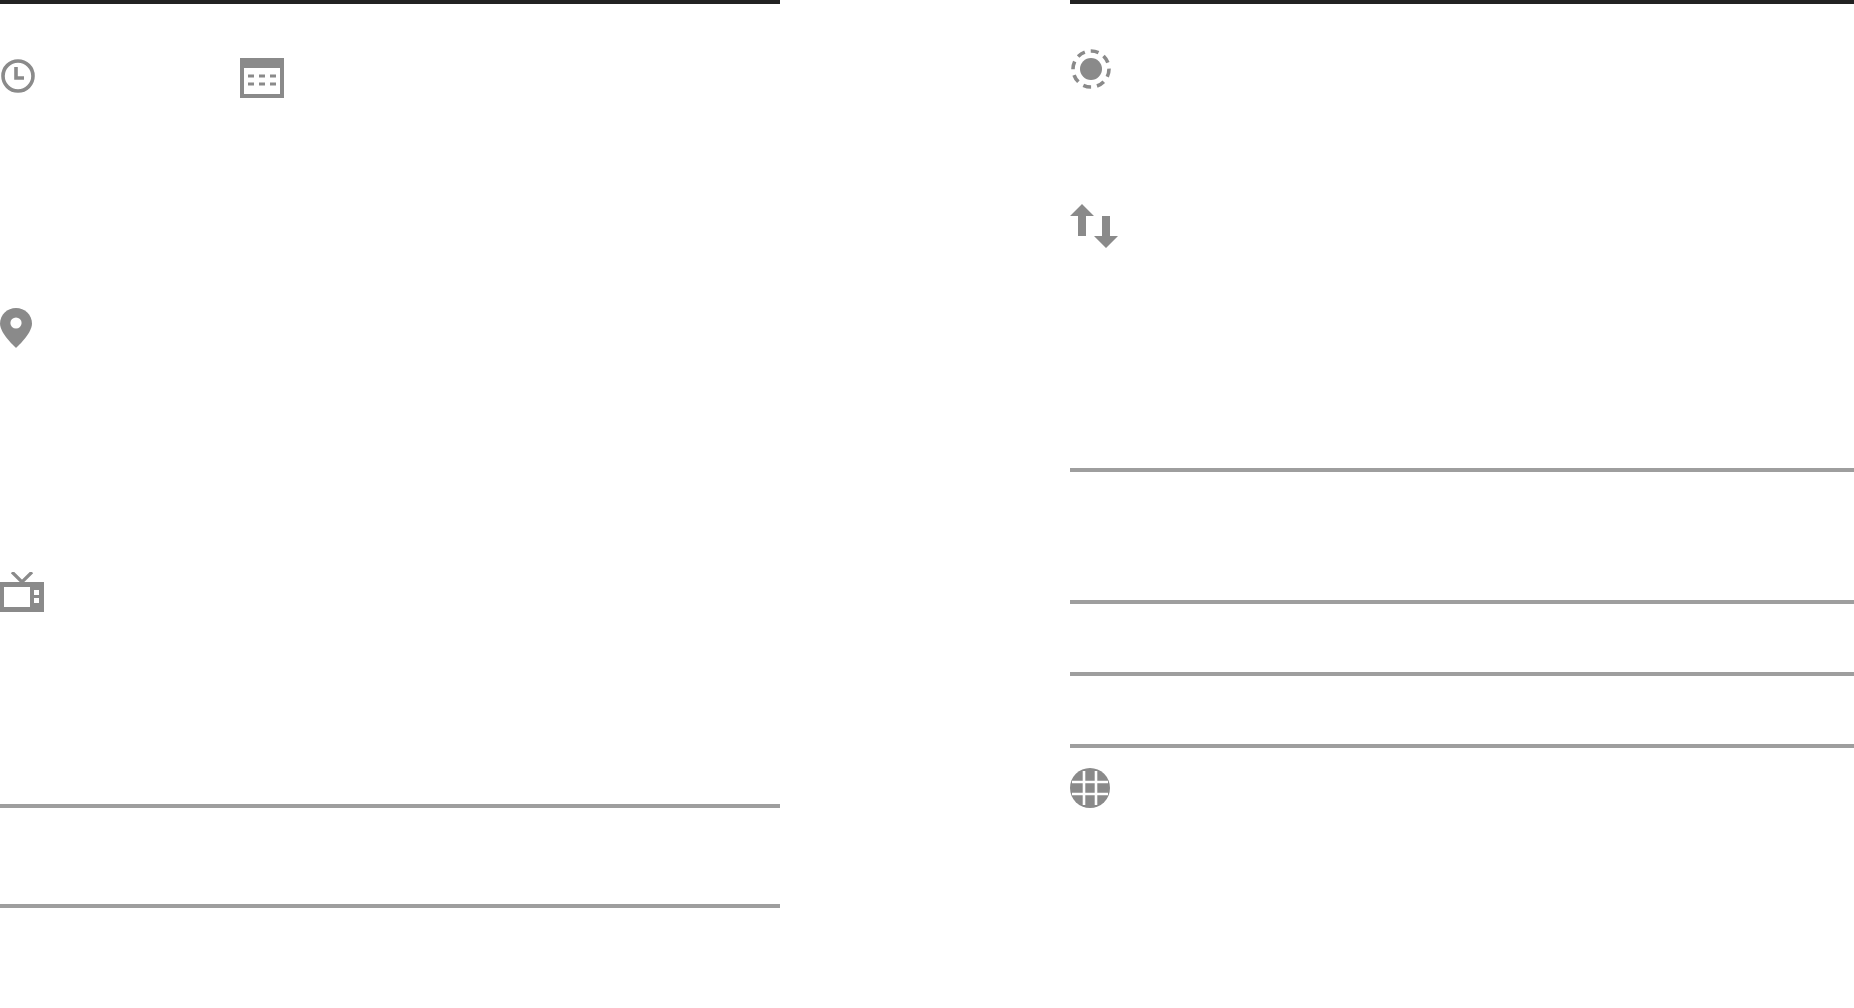 The width and height of the screenshot is (1854, 1008). What do you see at coordinates (18, 76) in the screenshot?
I see `clock-icon` at bounding box center [18, 76].